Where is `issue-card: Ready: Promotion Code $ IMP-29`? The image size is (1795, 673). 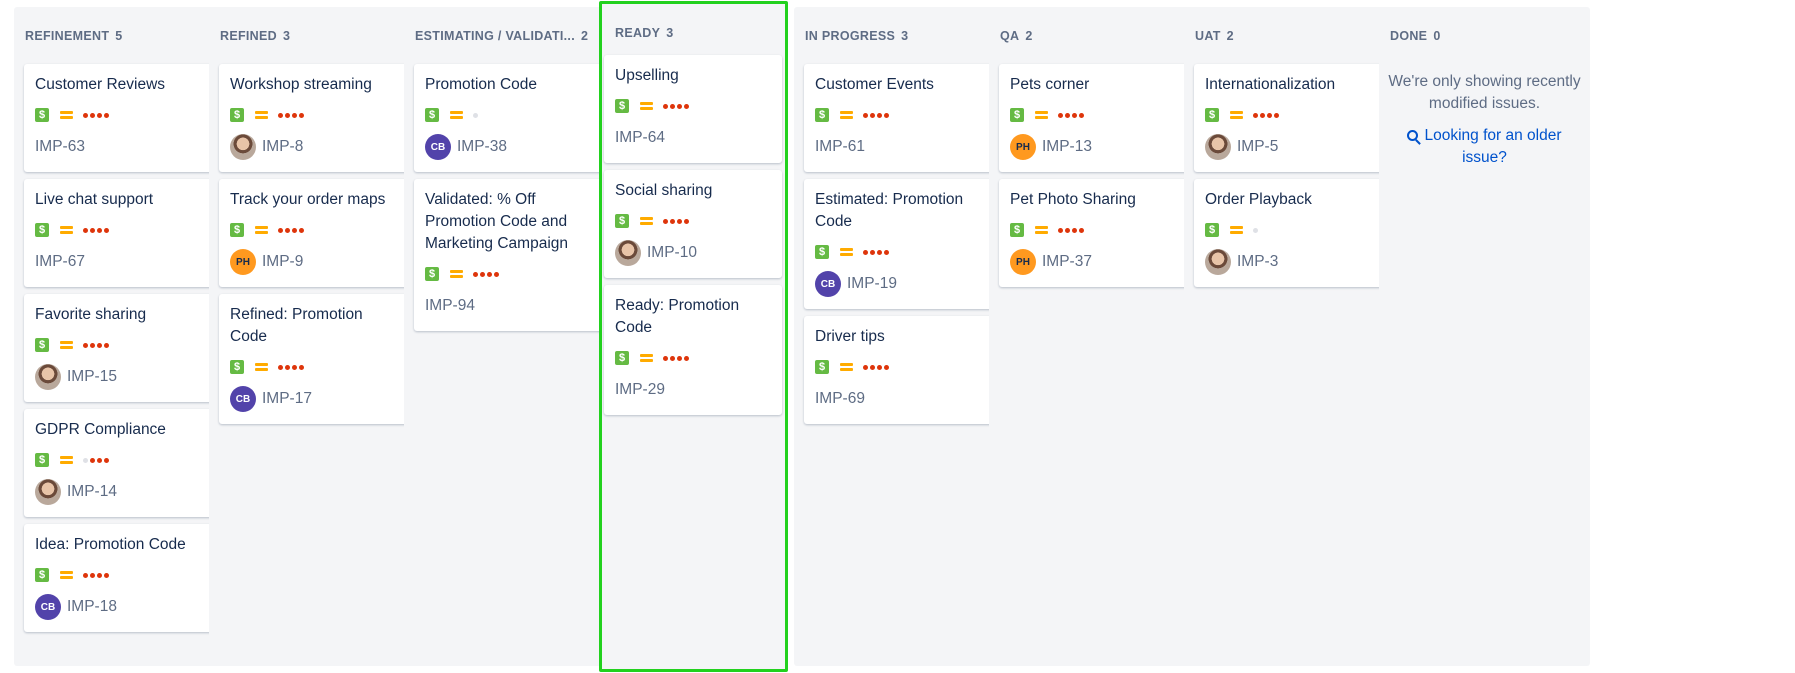
issue-card: Ready: Promotion Code $ IMP-29 is located at coordinates (693, 350).